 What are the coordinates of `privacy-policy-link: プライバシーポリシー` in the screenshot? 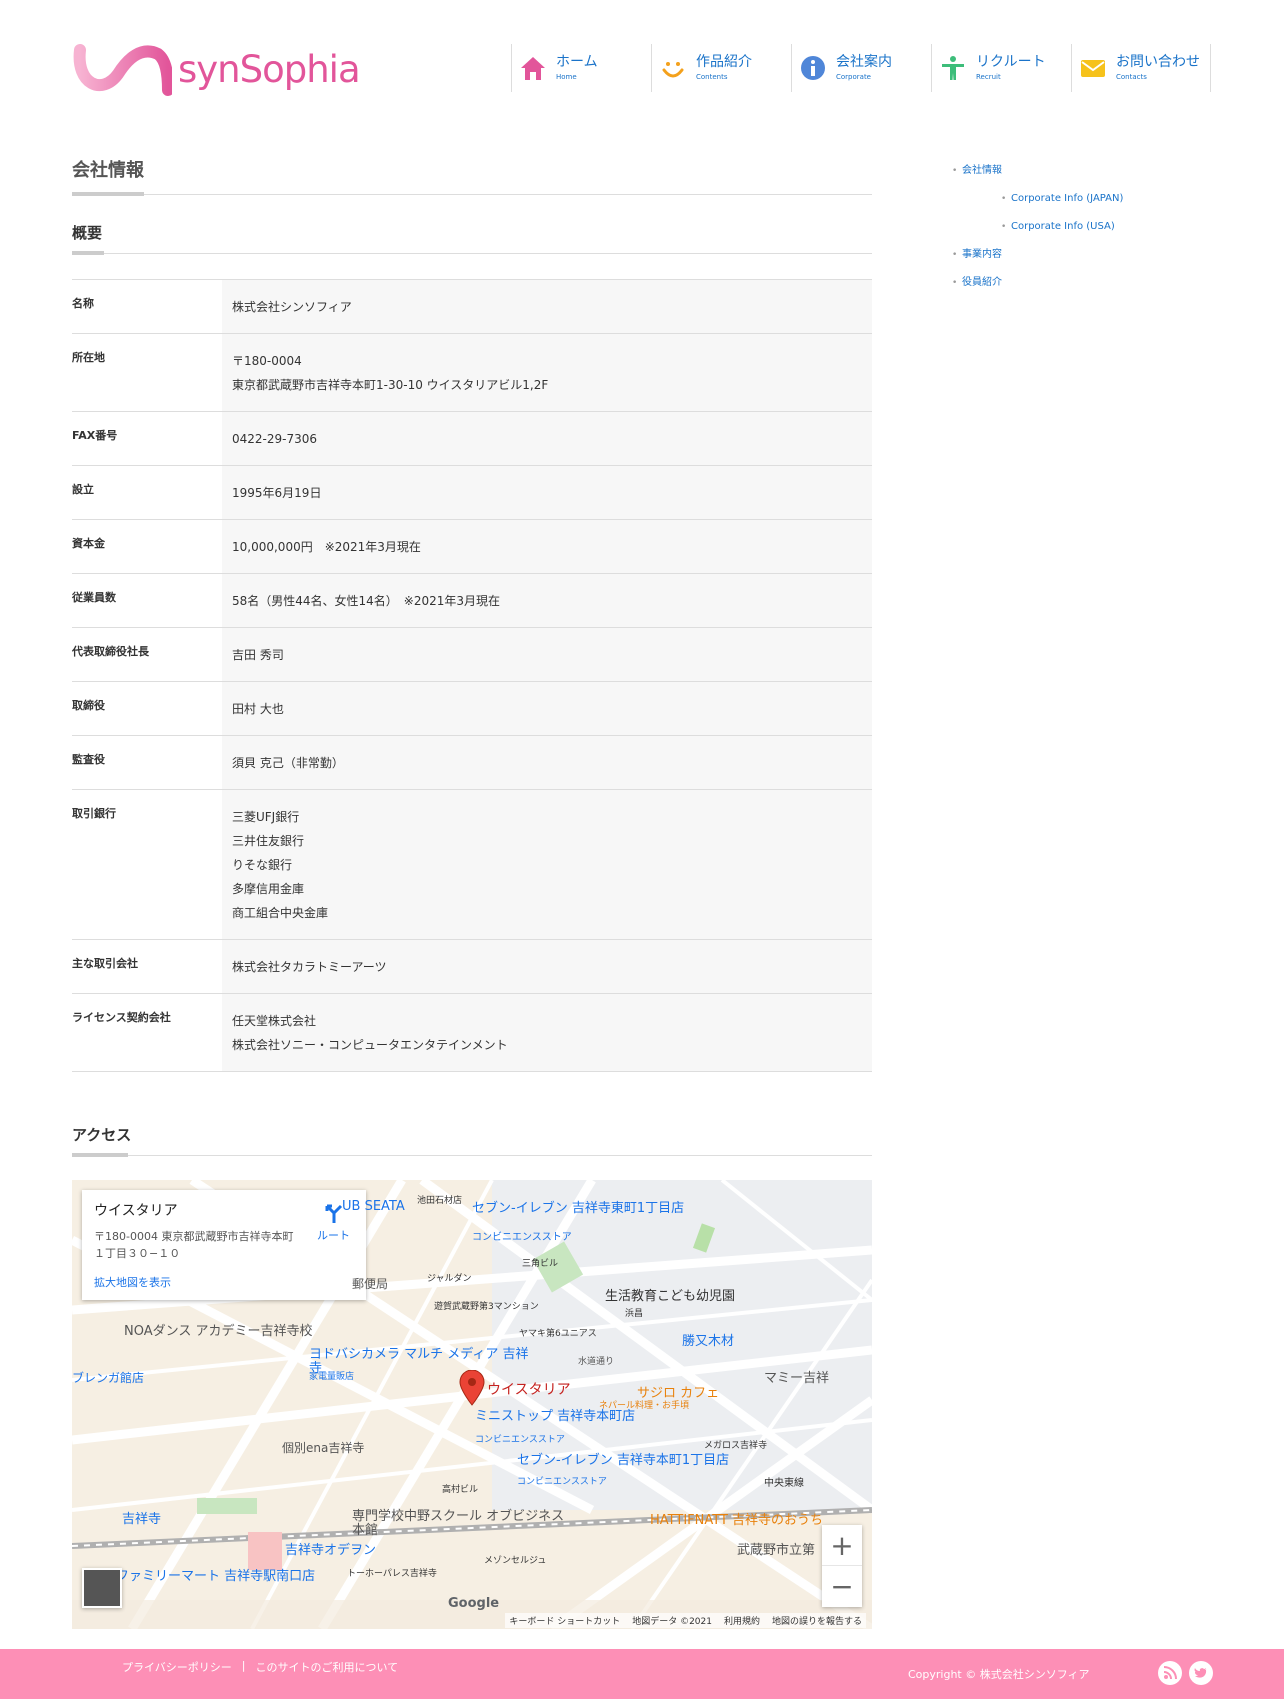 It's located at (177, 1667).